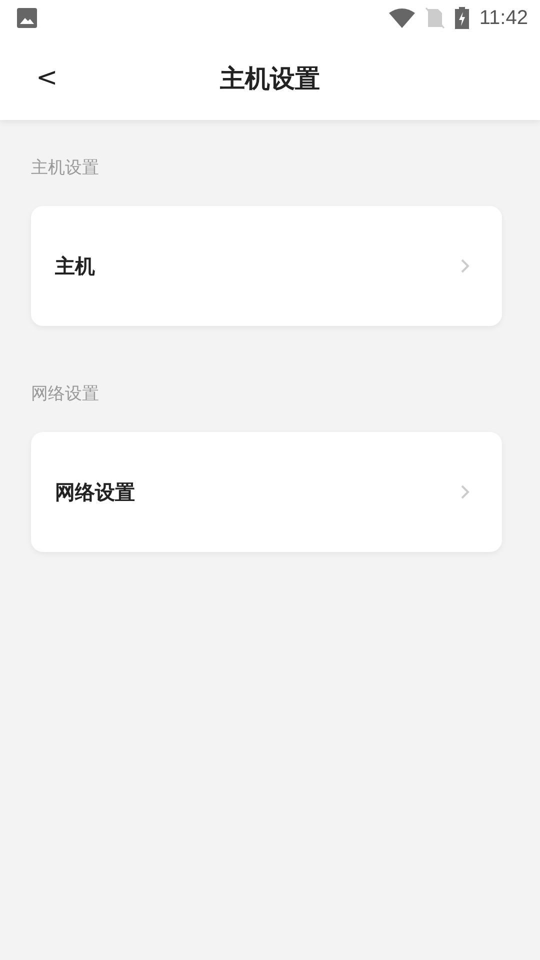  What do you see at coordinates (270, 78) in the screenshot?
I see `page-title: 主机设置` at bounding box center [270, 78].